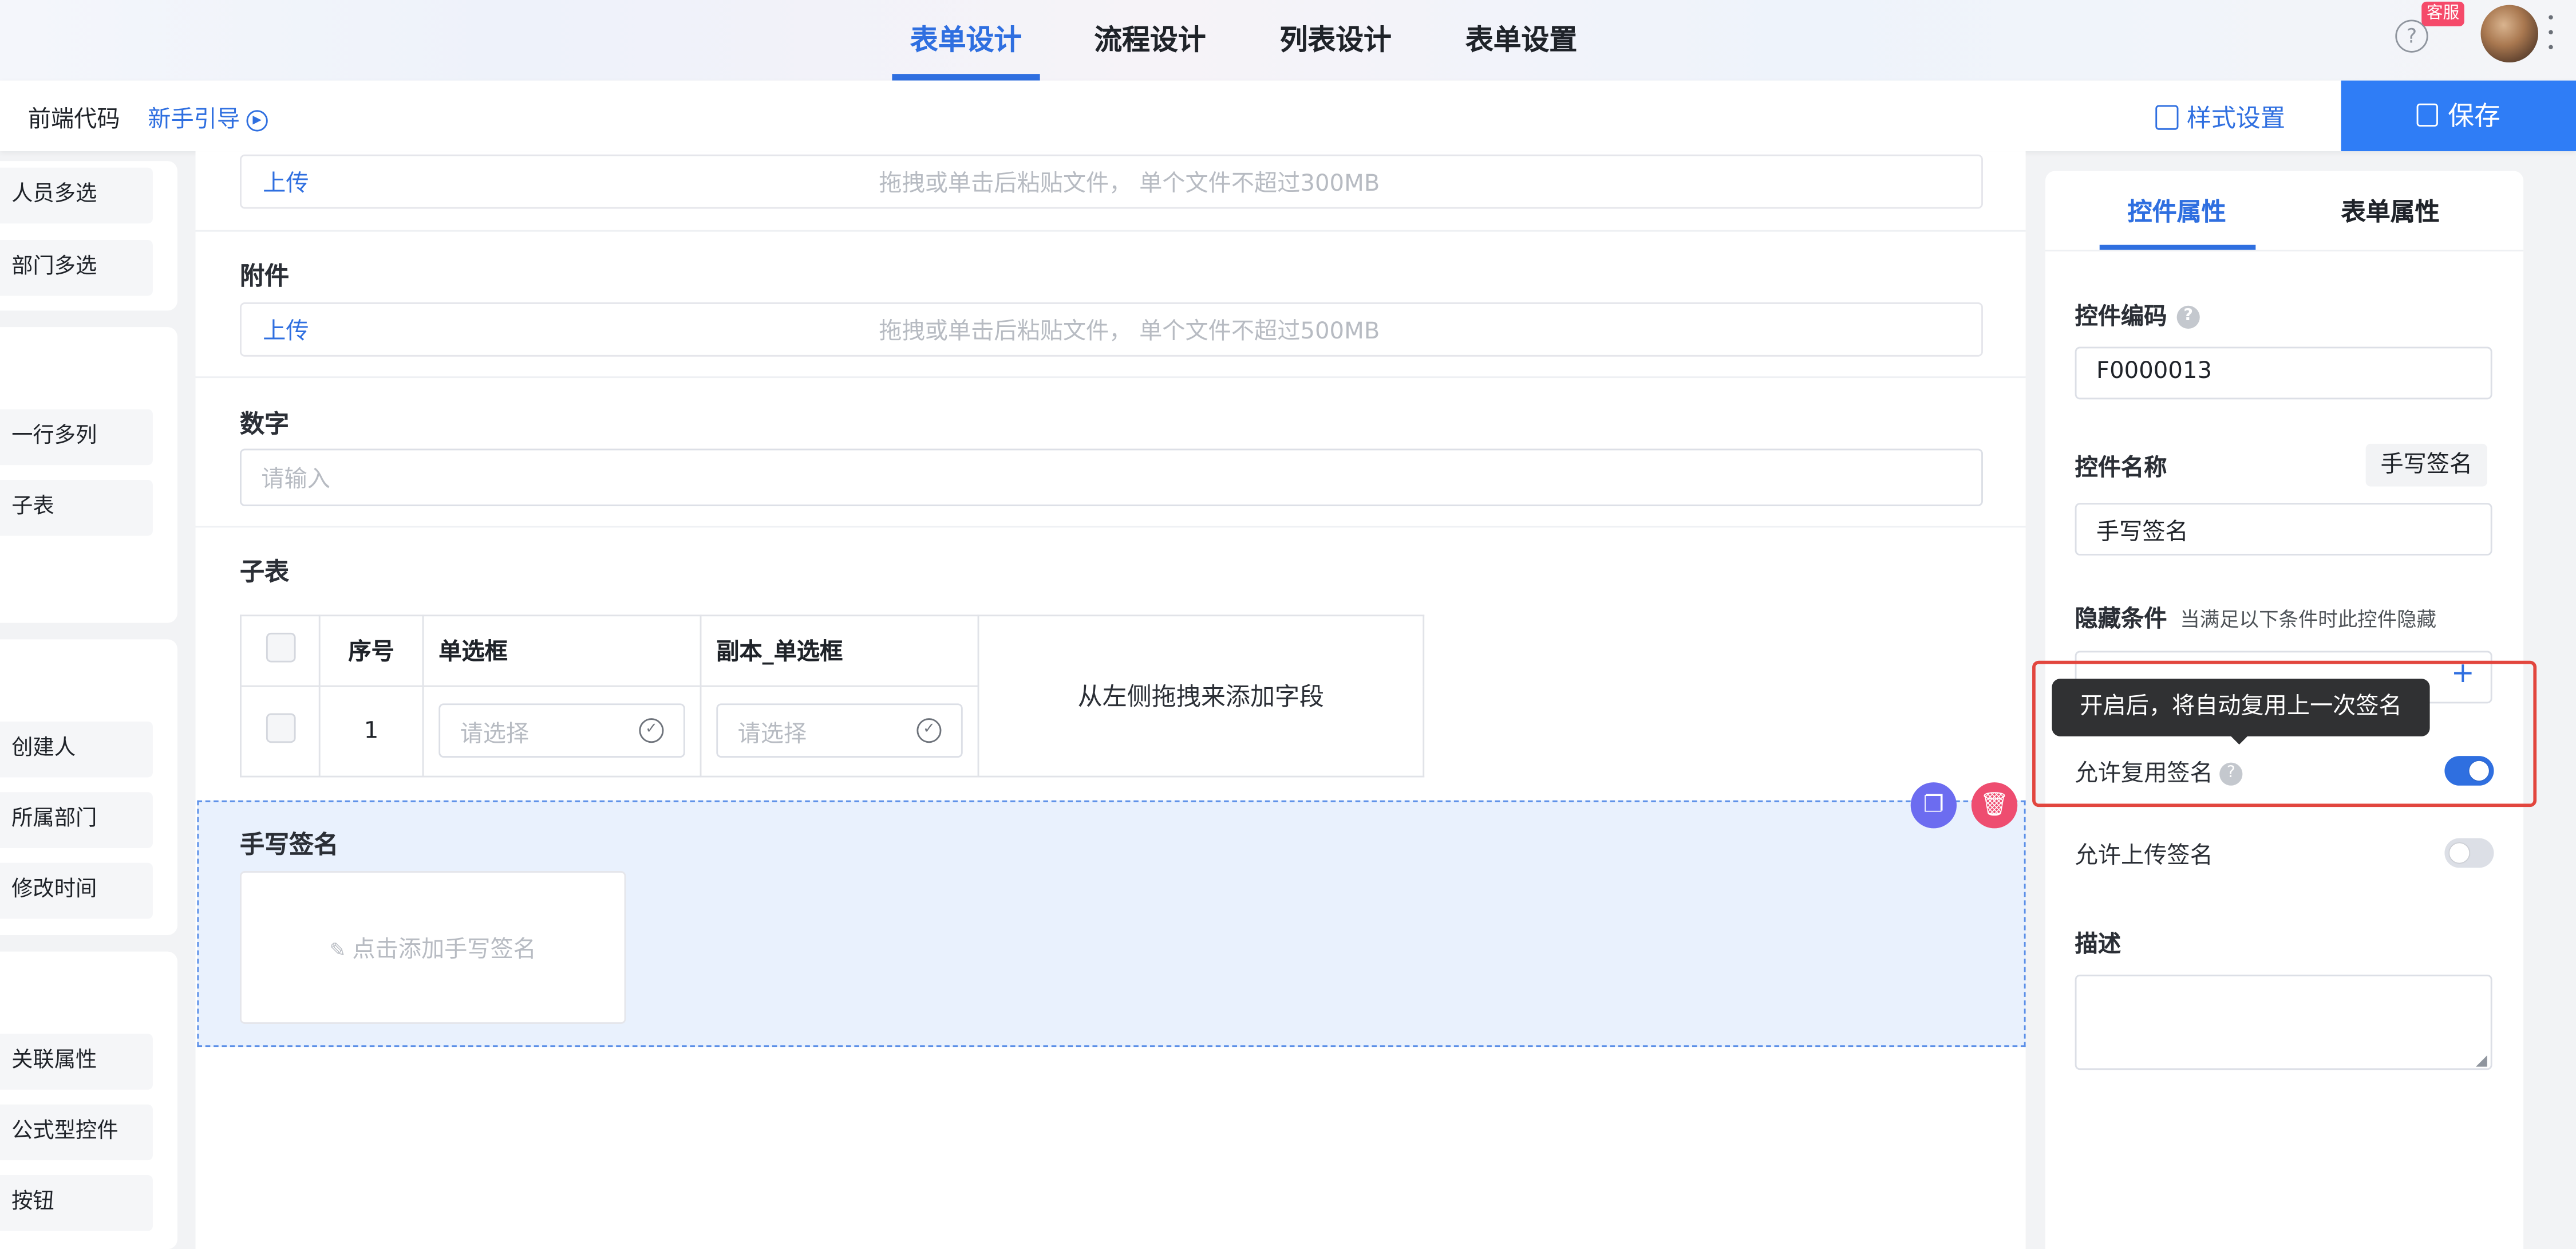  Describe the element at coordinates (2283, 529) in the screenshot. I see `name-input: 手写签名` at that location.